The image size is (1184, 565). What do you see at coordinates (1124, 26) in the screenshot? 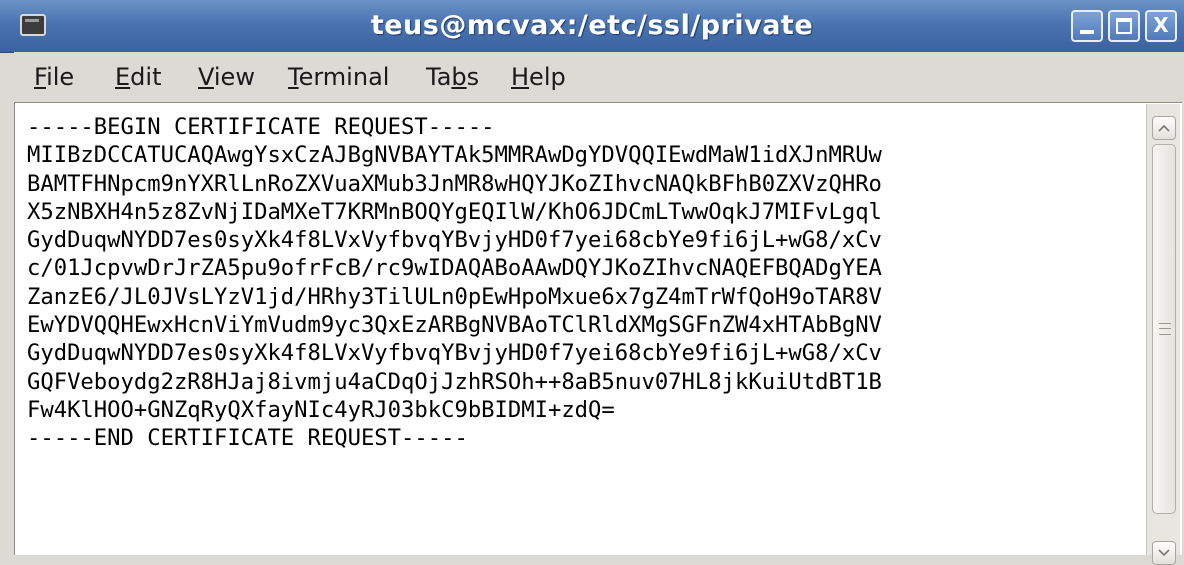
I see `maximize-button` at bounding box center [1124, 26].